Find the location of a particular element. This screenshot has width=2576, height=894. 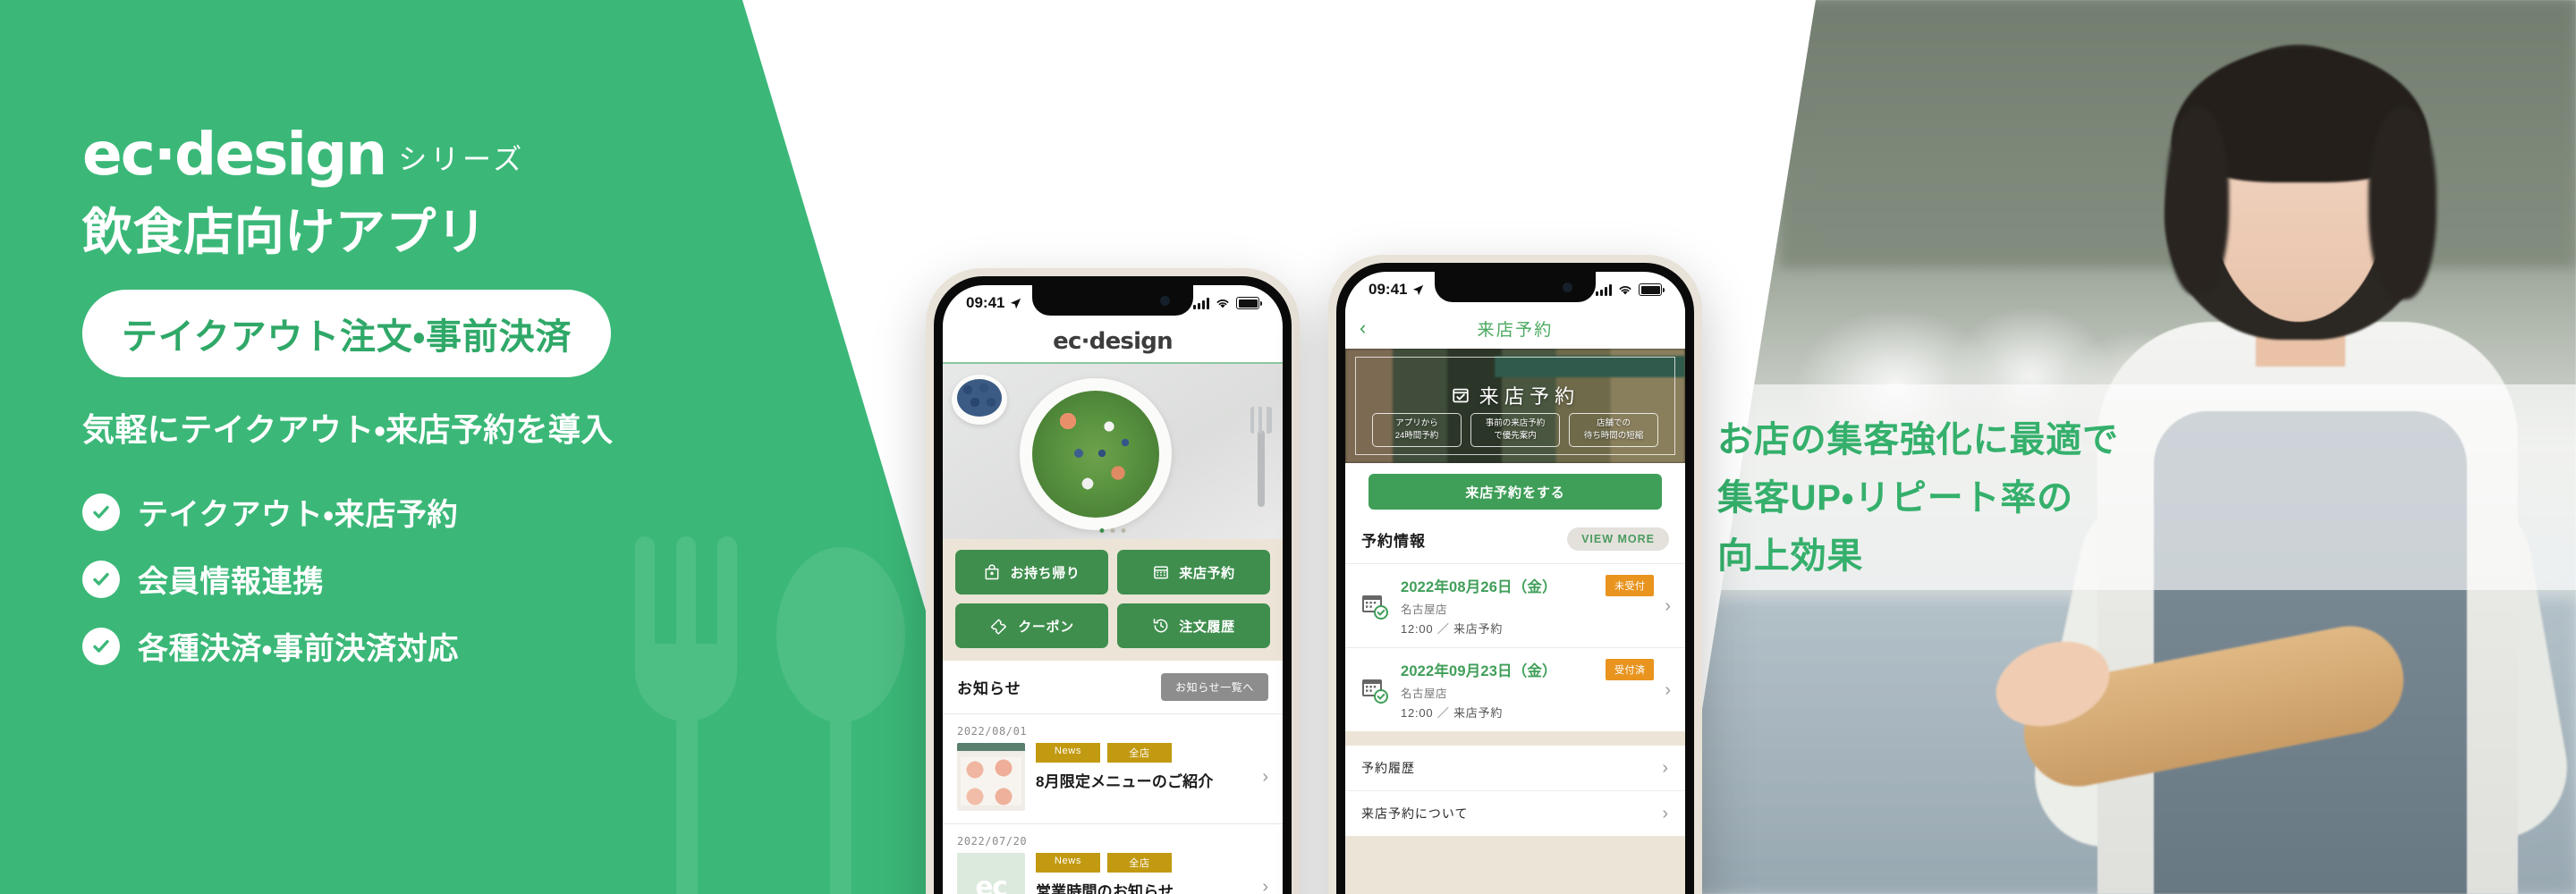

about-reservation-link: 来店予約について › is located at coordinates (1515, 813).